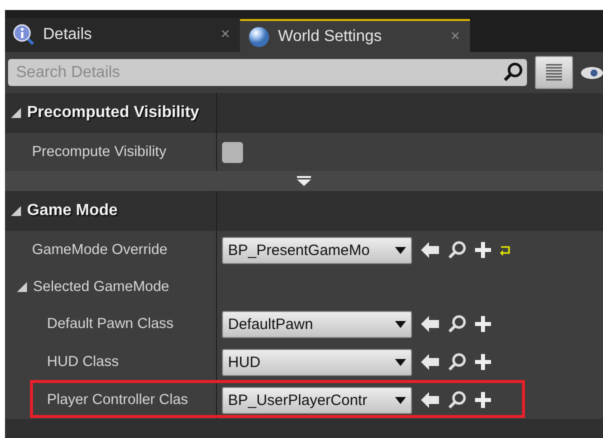 The width and height of the screenshot is (603, 438). Describe the element at coordinates (317, 400) in the screenshot. I see `class-dropdown: BP_UserPlayerContr` at that location.